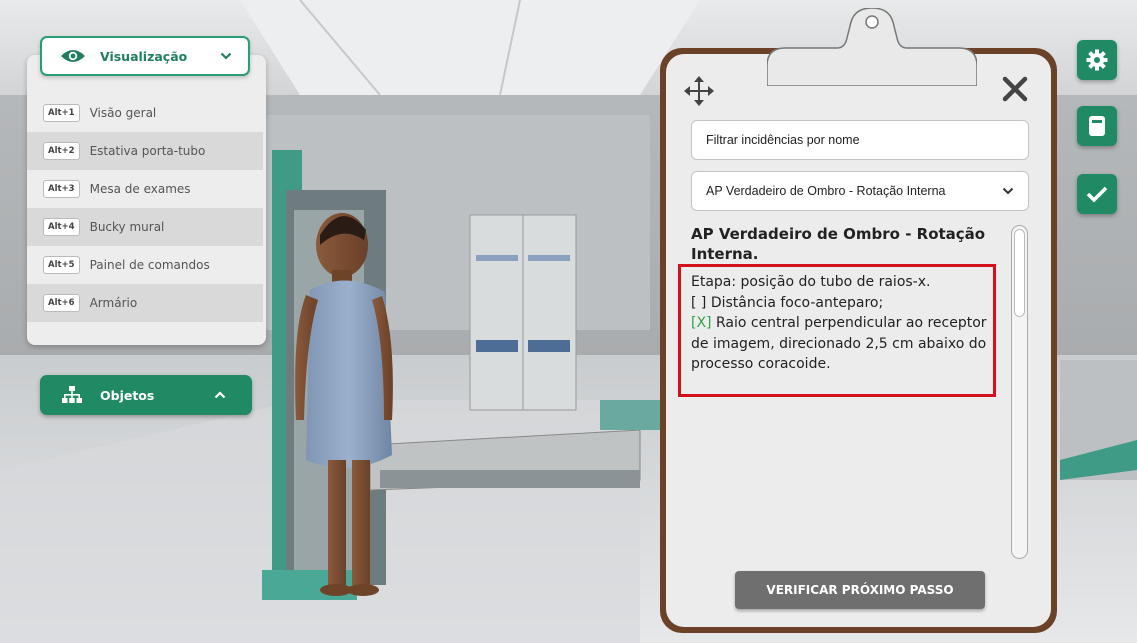 This screenshot has width=1137, height=643. I want to click on hierarchy-icon, so click(72, 394).